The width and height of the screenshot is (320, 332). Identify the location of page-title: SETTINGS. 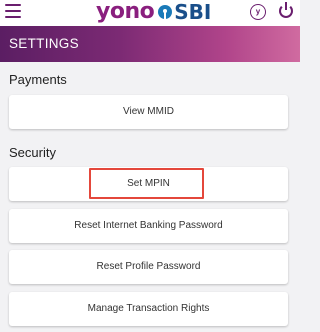
(44, 43).